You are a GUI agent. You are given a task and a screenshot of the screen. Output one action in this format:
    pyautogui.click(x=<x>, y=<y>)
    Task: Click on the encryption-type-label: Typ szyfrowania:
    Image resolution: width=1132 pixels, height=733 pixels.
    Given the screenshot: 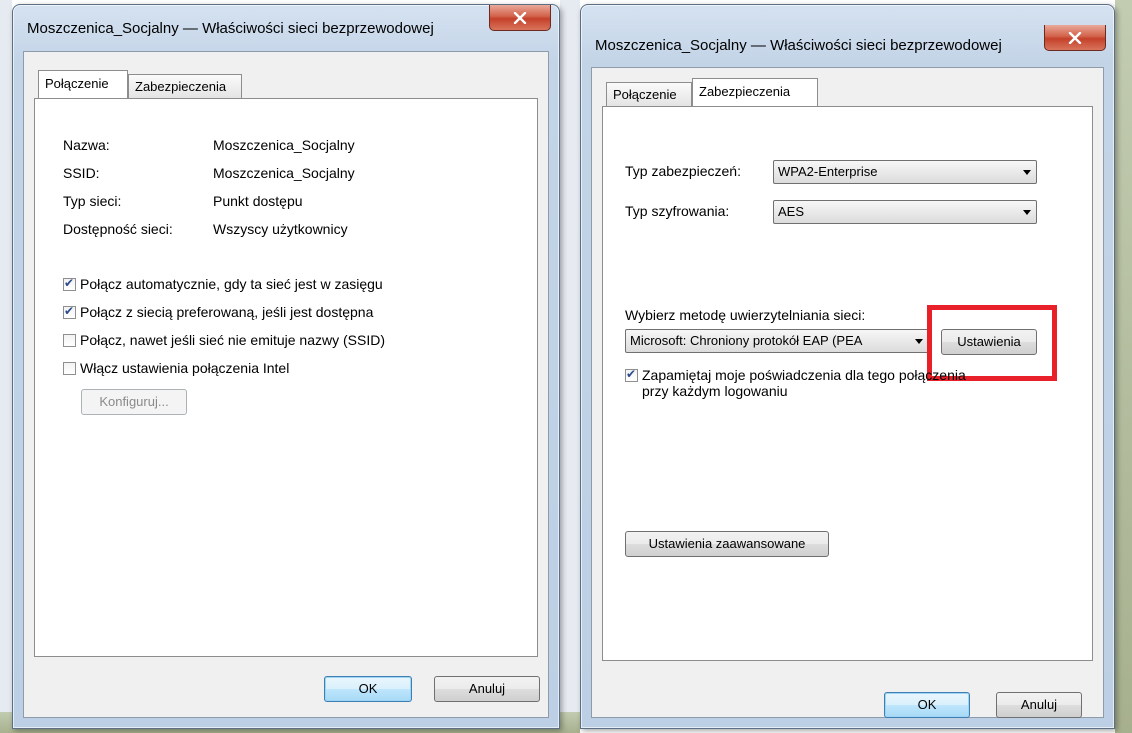 What is the action you would take?
    pyautogui.click(x=677, y=211)
    